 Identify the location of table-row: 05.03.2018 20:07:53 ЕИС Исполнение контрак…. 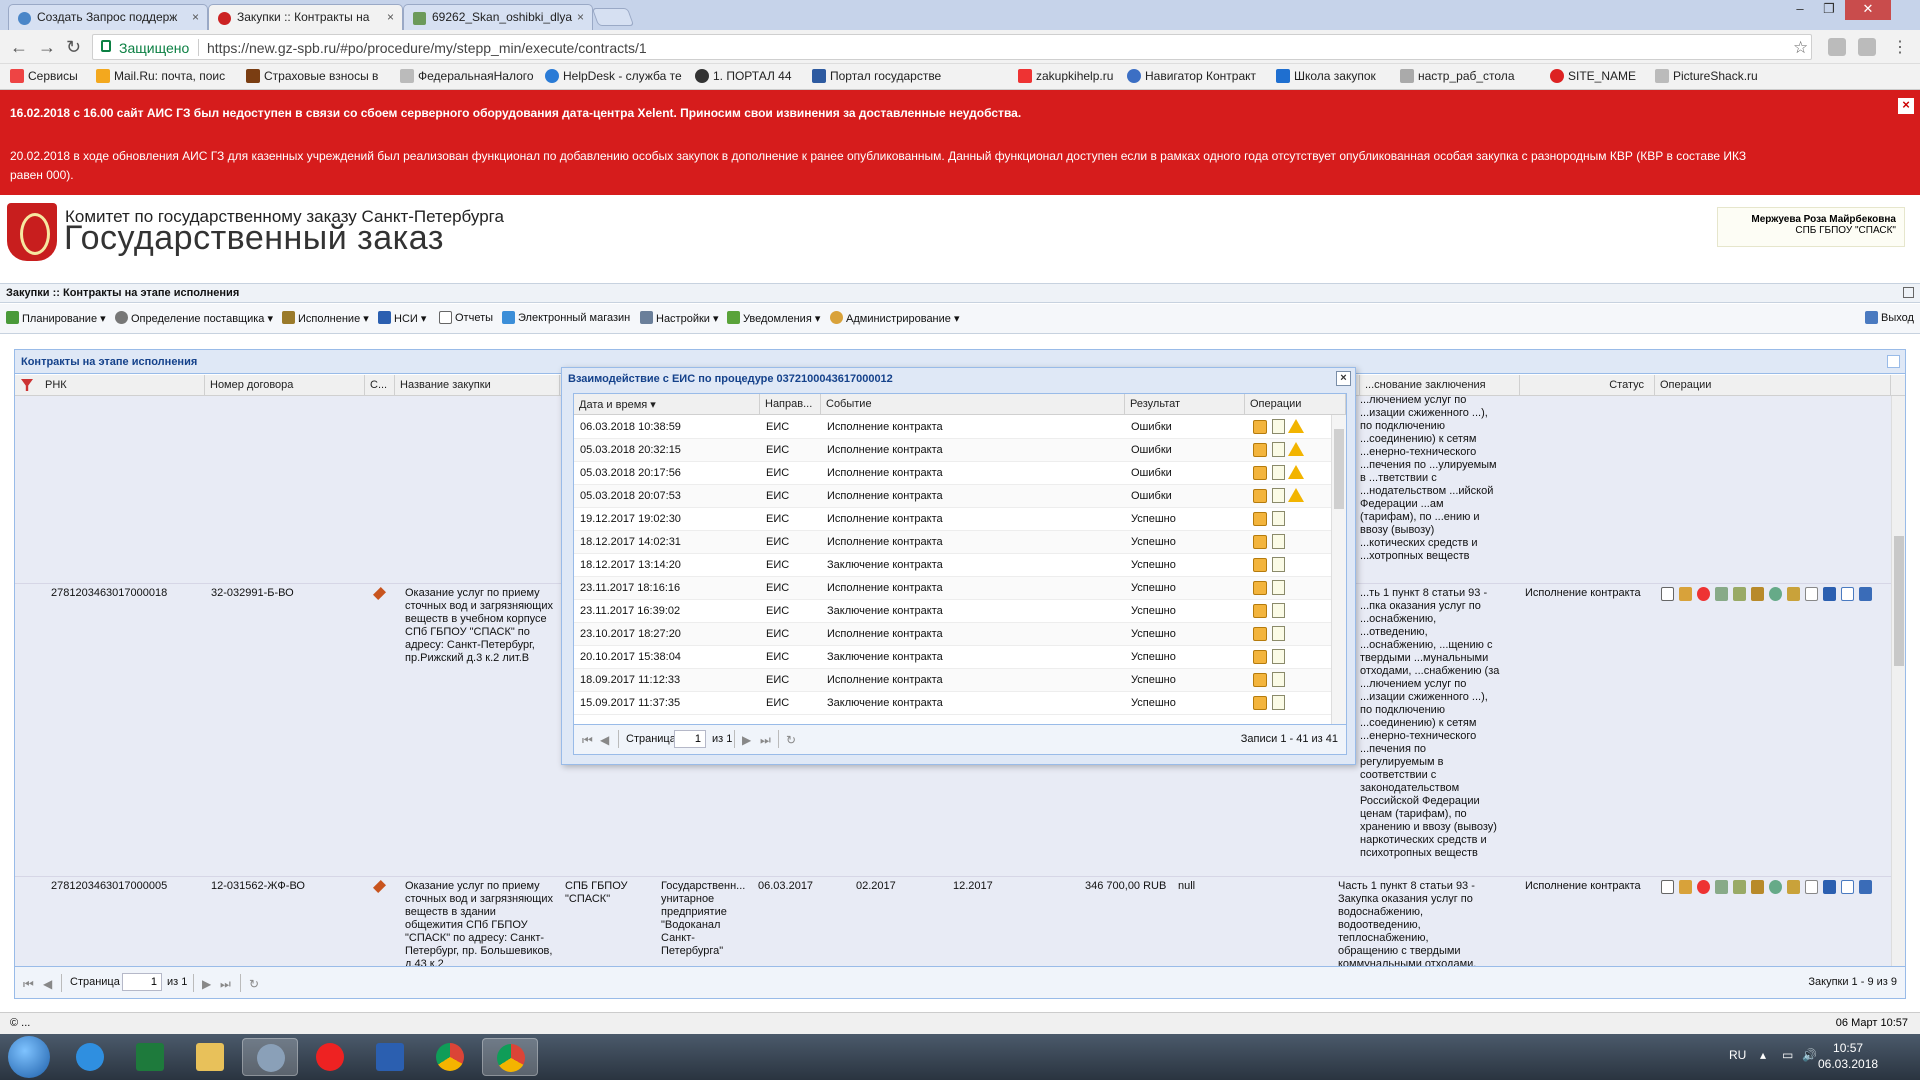
(952, 496).